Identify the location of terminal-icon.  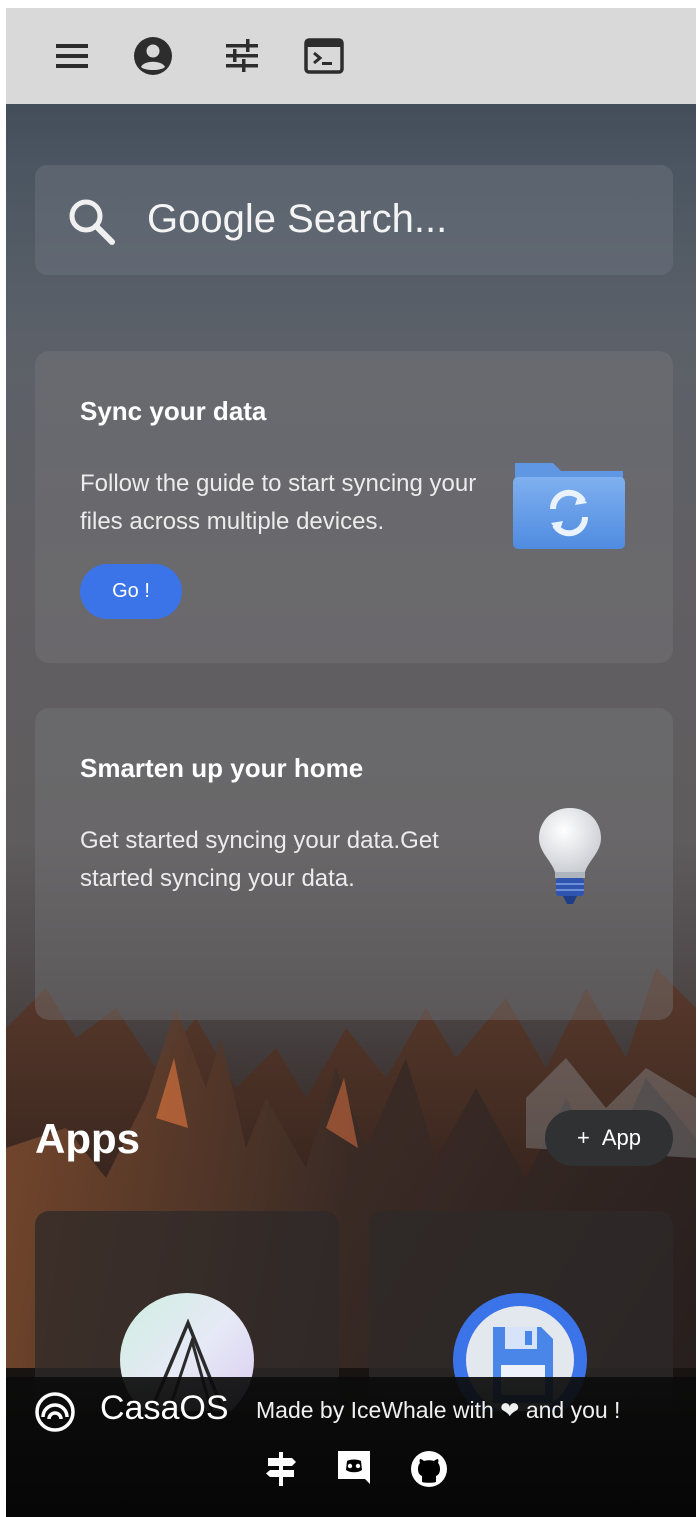
(324, 56).